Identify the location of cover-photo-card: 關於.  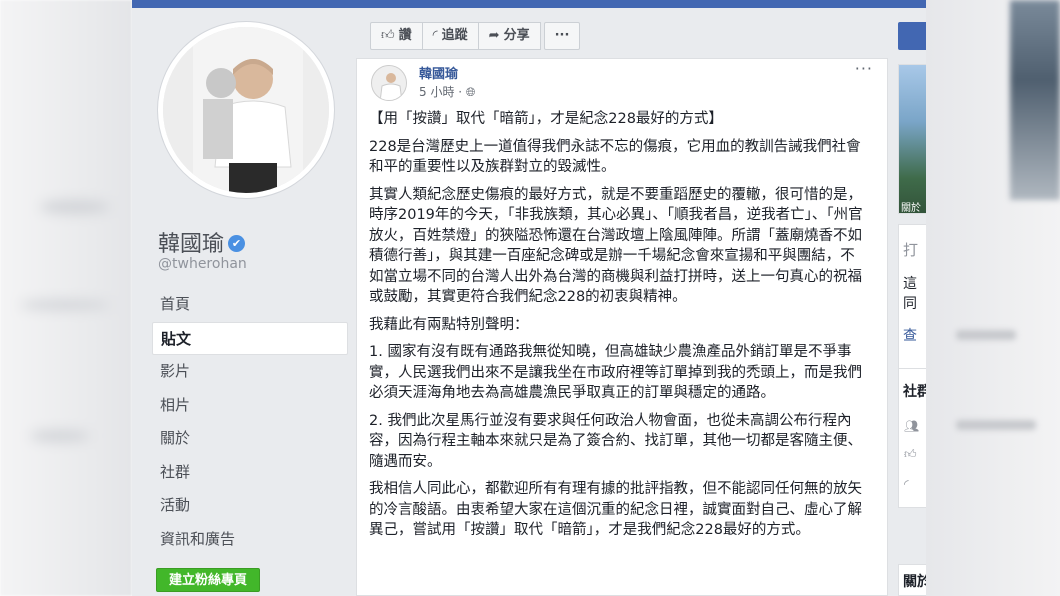
(912, 139).